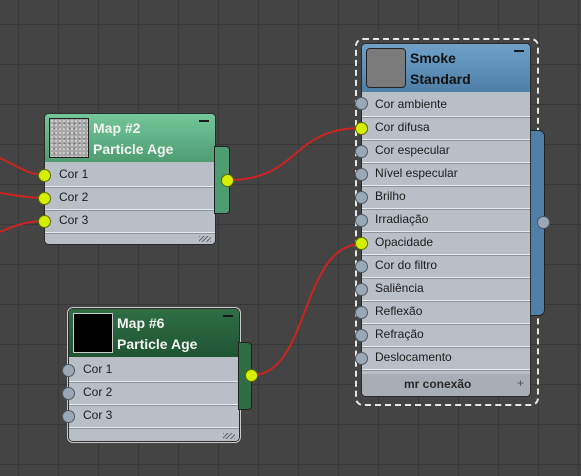 Image resolution: width=581 pixels, height=476 pixels. What do you see at coordinates (361, 128) in the screenshot?
I see `input-port-cor-difusa` at bounding box center [361, 128].